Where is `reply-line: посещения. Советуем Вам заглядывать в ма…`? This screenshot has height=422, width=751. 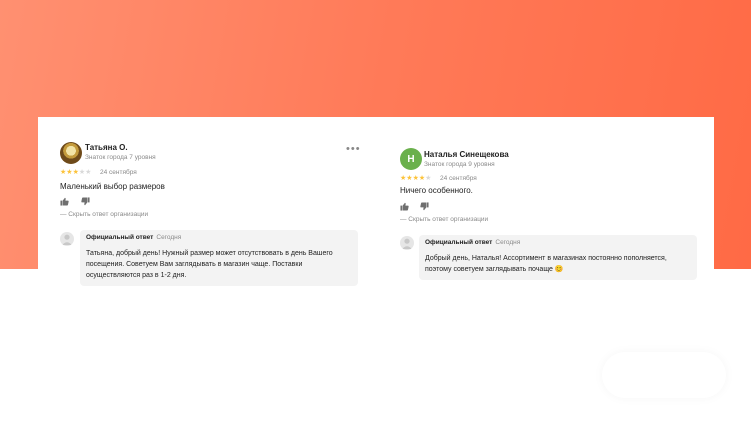
reply-line: посещения. Советуем Вам заглядывать в ма… is located at coordinates (194, 264).